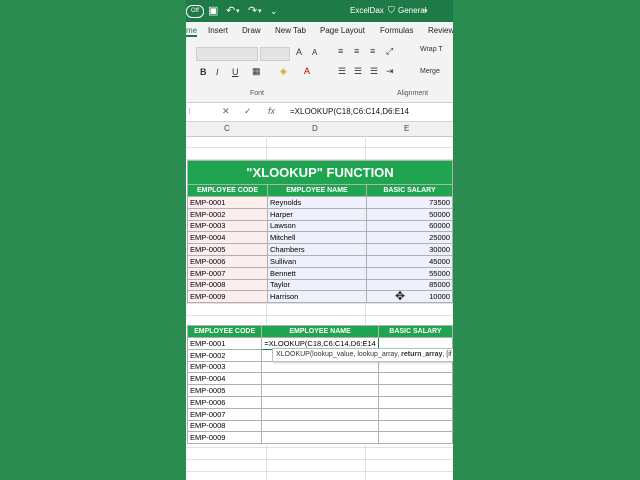 The width and height of the screenshot is (640, 480). Describe the element at coordinates (317, 214) in the screenshot. I see `employee-name-cell: Harper` at that location.